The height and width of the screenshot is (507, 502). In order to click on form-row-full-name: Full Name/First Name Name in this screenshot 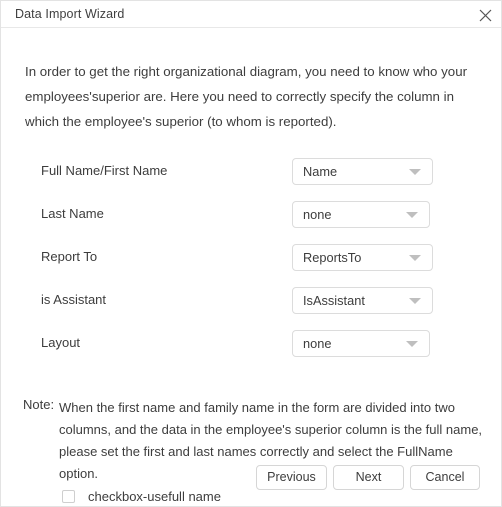, I will do `click(251, 172)`.